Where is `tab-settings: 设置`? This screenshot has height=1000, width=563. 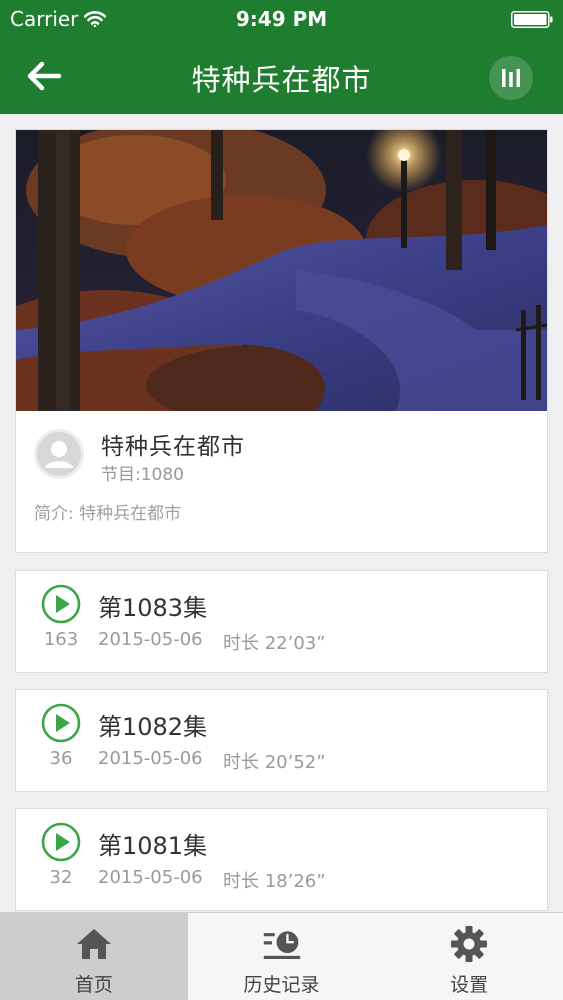 tab-settings: 设置 is located at coordinates (469, 956).